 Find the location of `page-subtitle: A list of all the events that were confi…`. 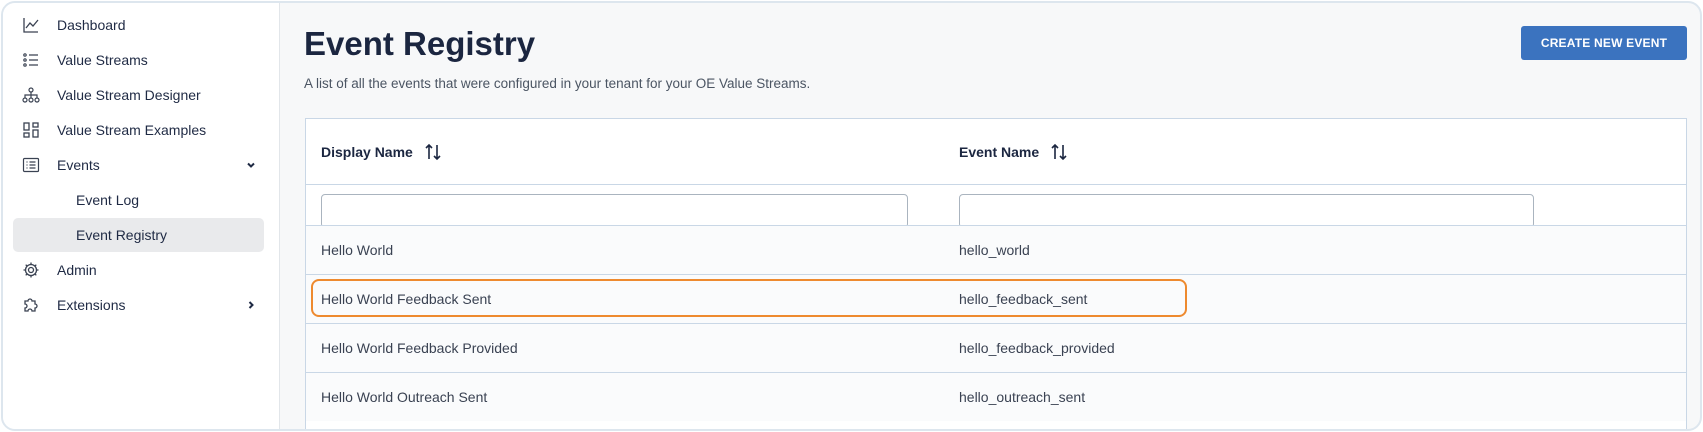

page-subtitle: A list of all the events that were confi… is located at coordinates (557, 83).